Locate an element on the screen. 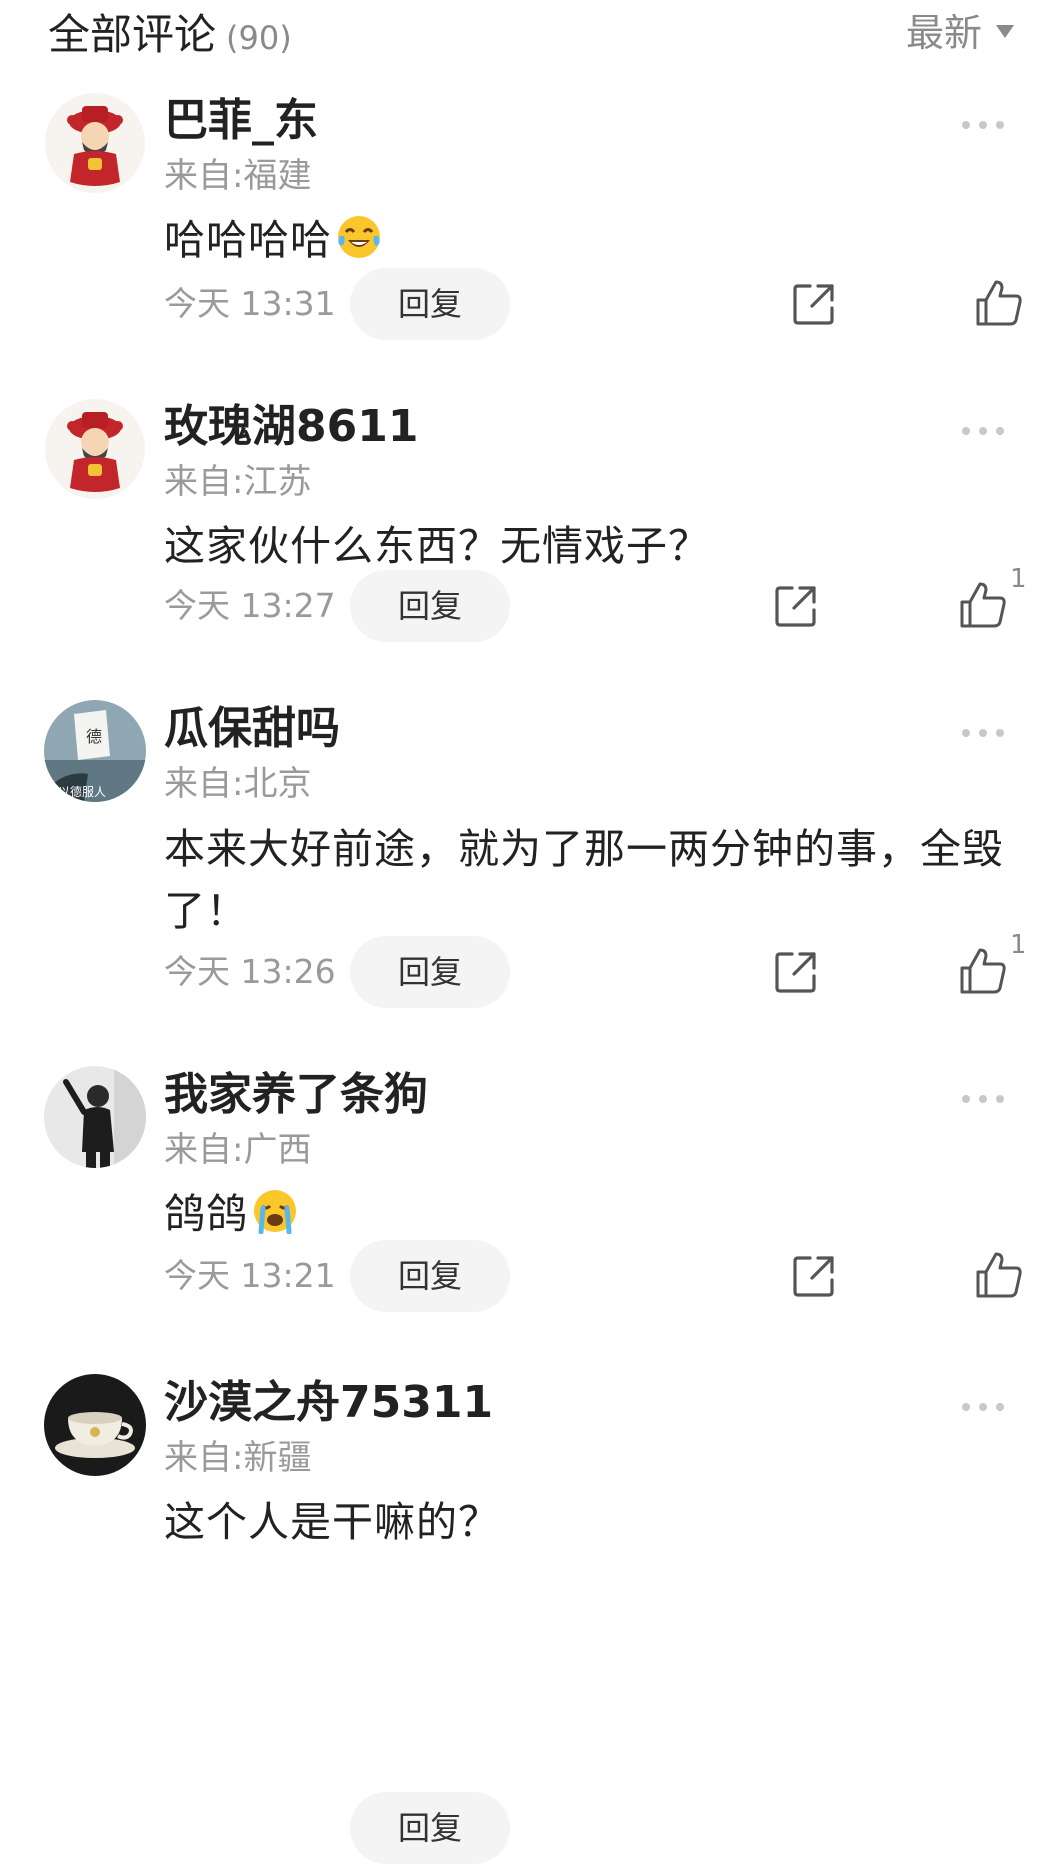 The height and width of the screenshot is (1864, 1048). comment-text-content: 这家伙什么东西？无情戏子？ is located at coordinates (437, 546).